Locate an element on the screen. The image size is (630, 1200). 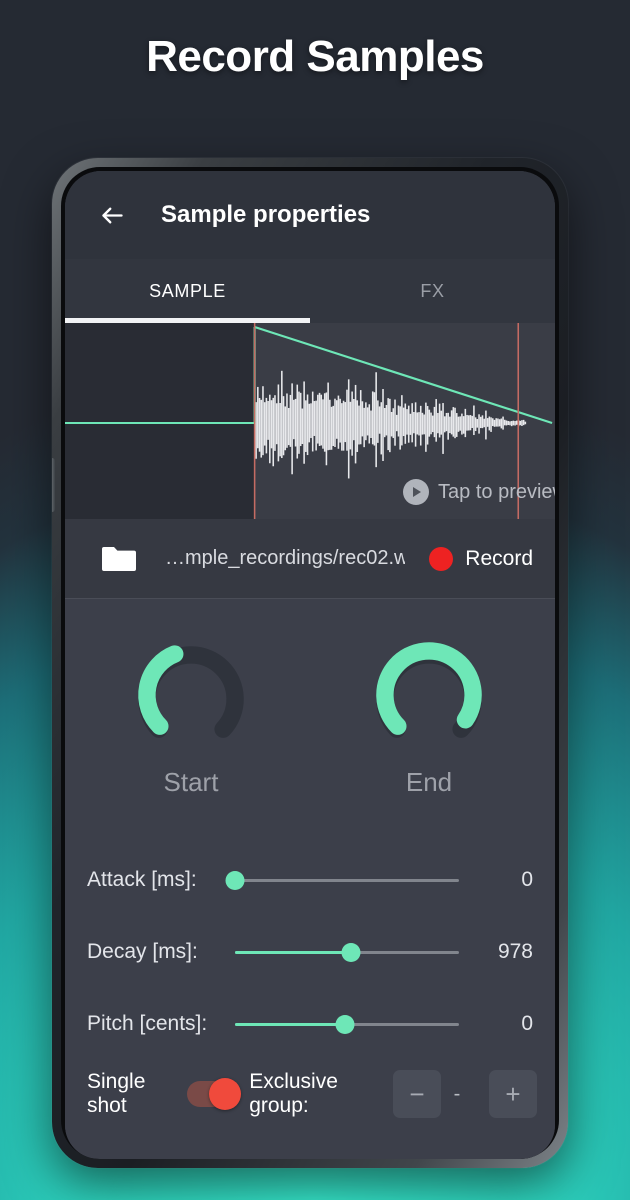
slider-attack-track-bg is located at coordinates (347, 880).